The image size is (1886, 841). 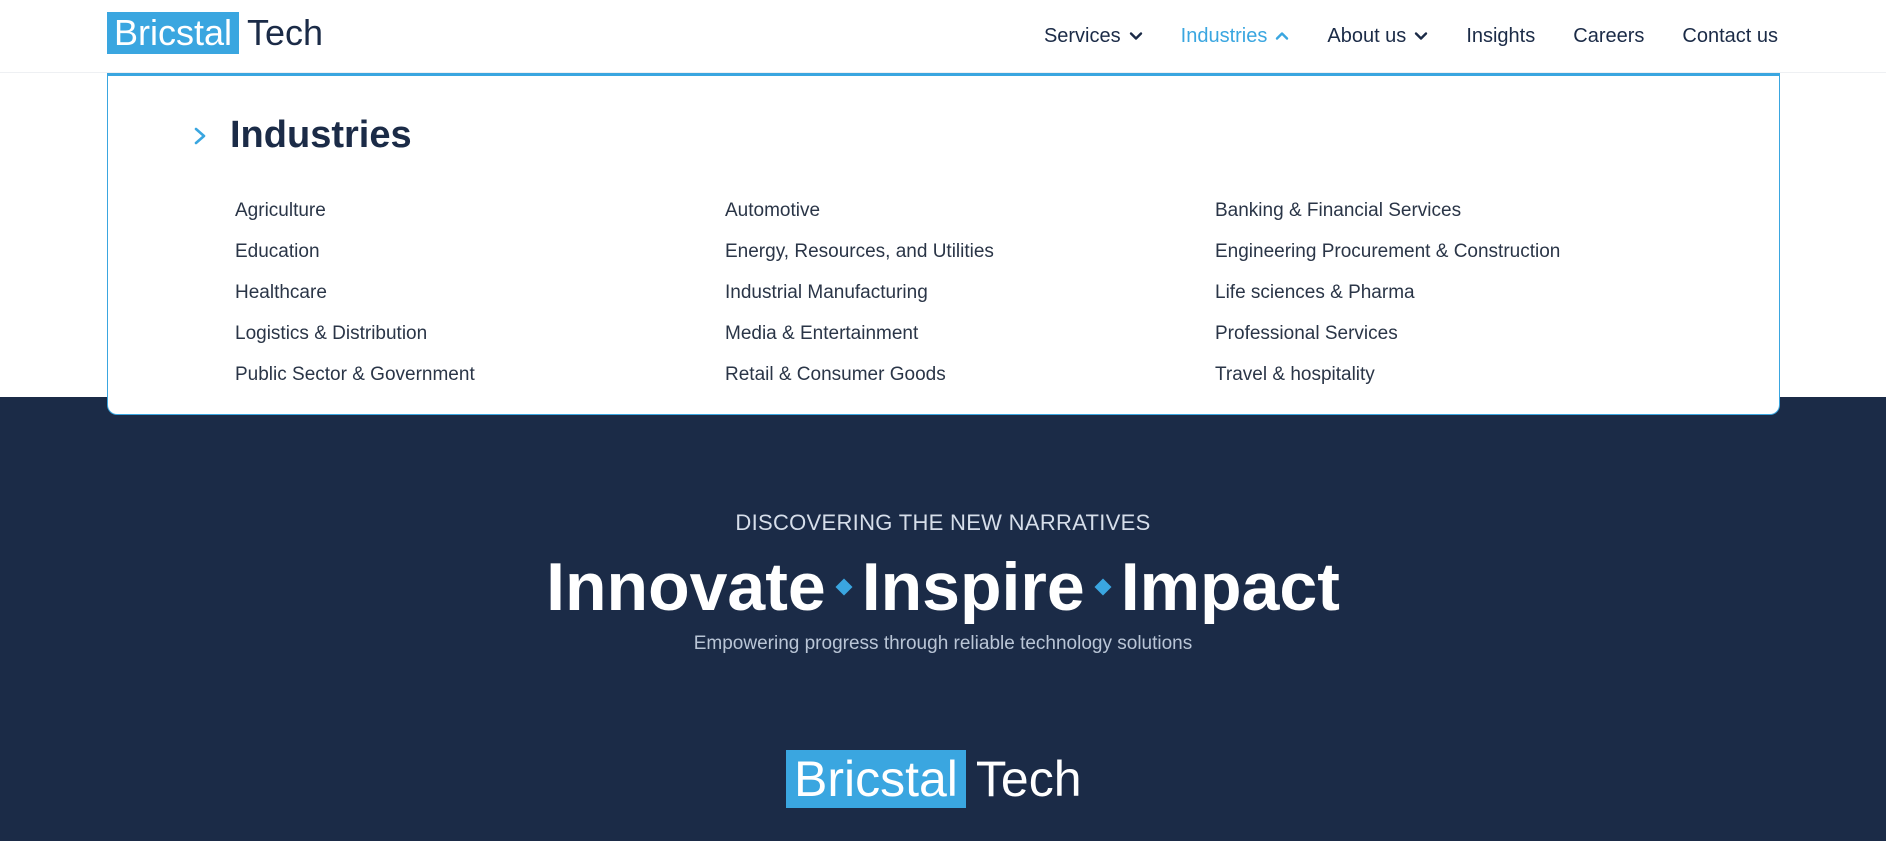 What do you see at coordinates (1082, 35) in the screenshot?
I see `nav-item-label: Services` at bounding box center [1082, 35].